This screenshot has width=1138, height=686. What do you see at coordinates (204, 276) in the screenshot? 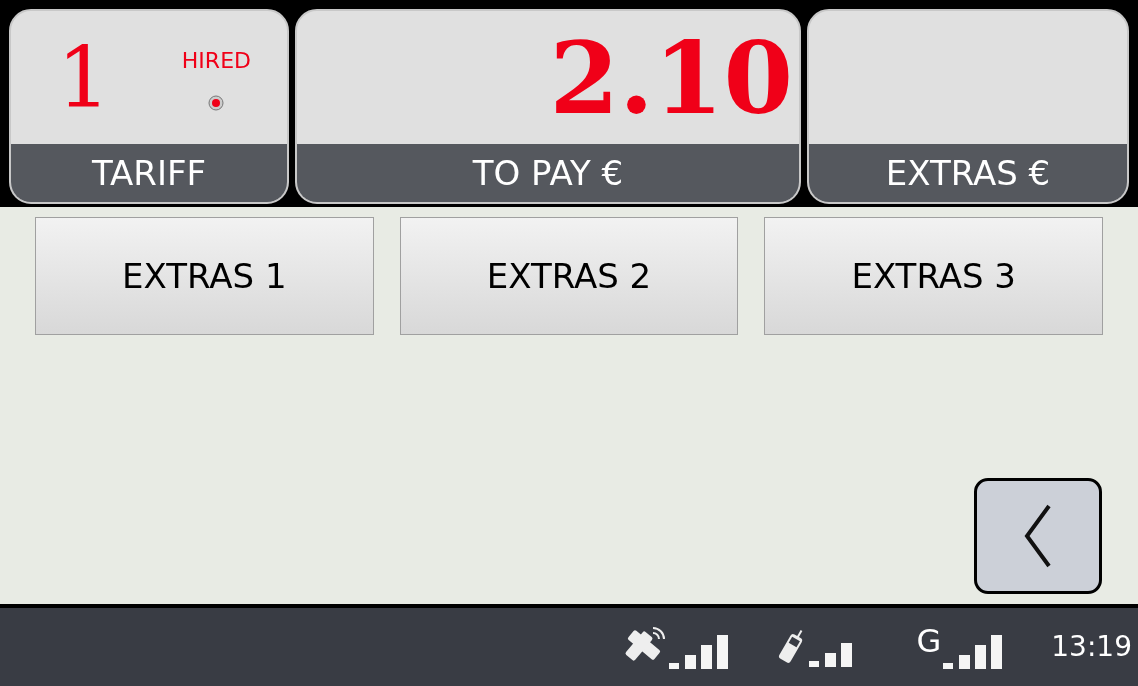
I see `extras-button: EXTRAS 1` at bounding box center [204, 276].